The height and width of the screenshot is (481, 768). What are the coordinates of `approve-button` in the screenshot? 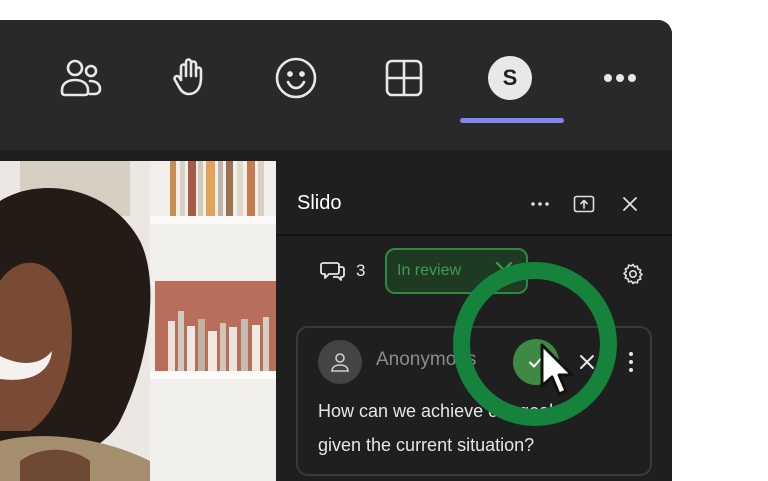 It's located at (536, 362).